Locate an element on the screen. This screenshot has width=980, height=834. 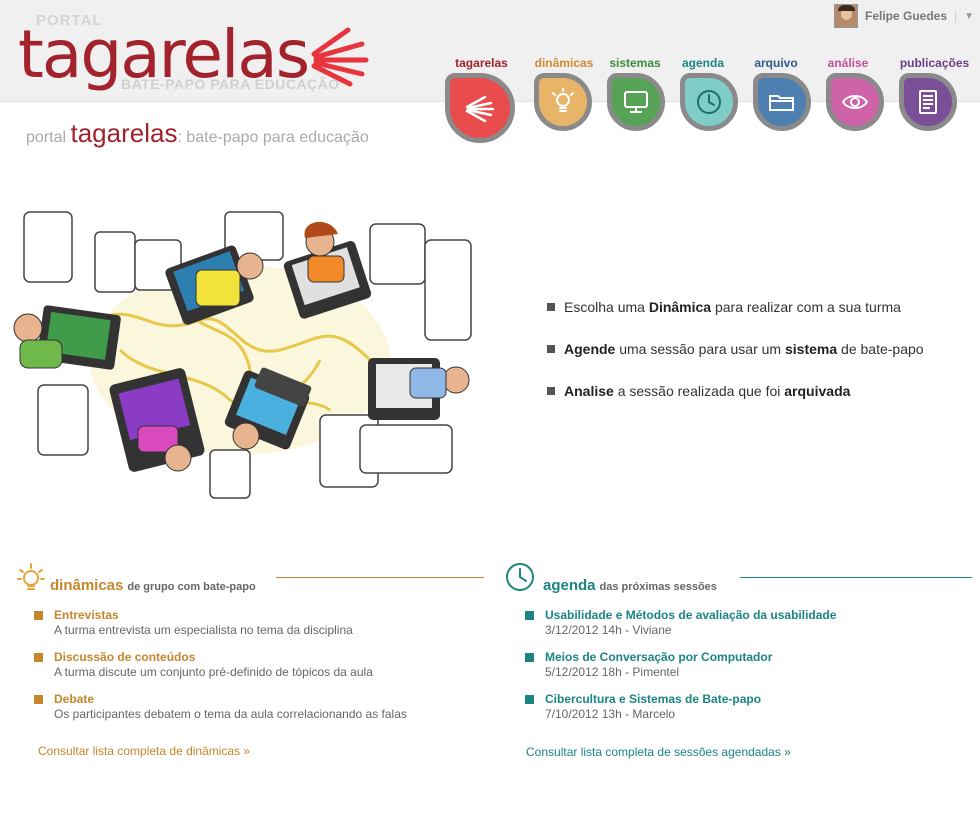
dinamicas-more-link: Consultar lista completa de dinâmicas » is located at coordinates (144, 751).